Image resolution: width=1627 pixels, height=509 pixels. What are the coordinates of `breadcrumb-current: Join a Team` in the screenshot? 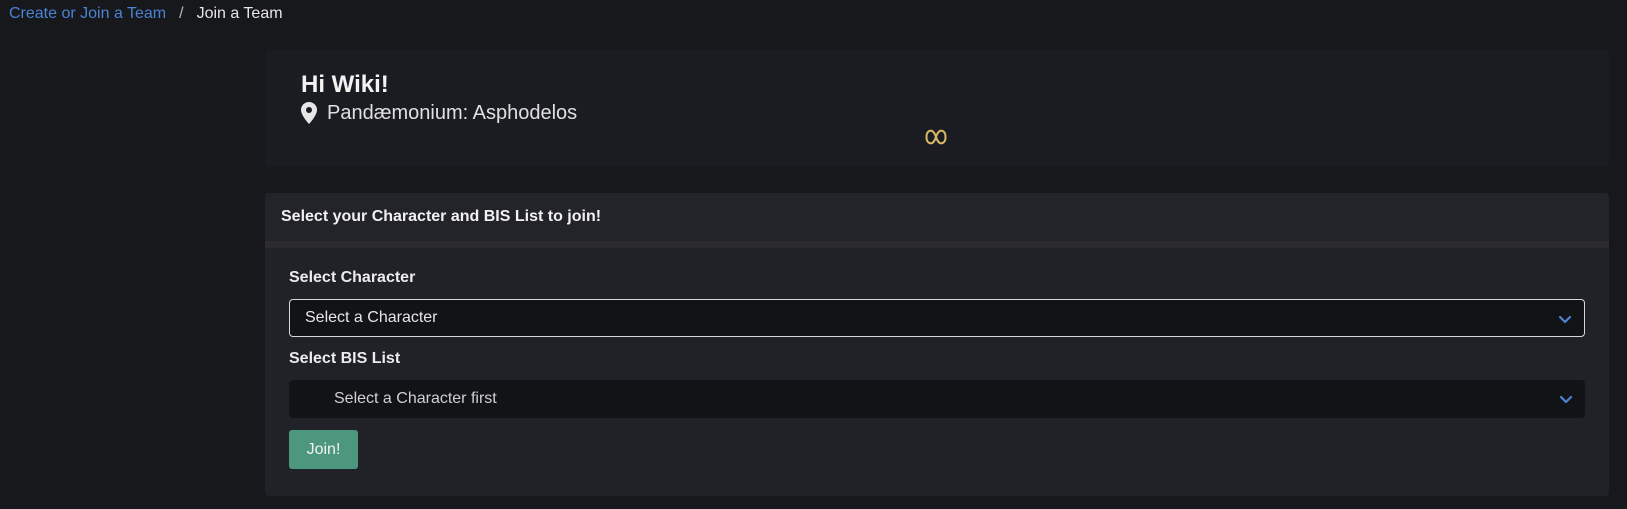 It's located at (239, 13).